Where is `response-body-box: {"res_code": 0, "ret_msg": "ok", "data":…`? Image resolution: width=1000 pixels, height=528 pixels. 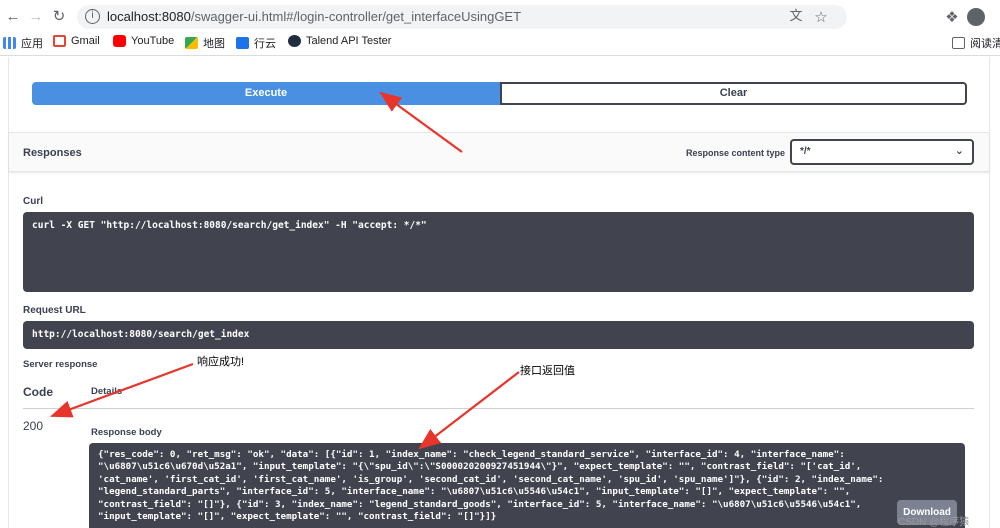 response-body-box: {"res_code": 0, "ret_msg": "ok", "data":… is located at coordinates (527, 485).